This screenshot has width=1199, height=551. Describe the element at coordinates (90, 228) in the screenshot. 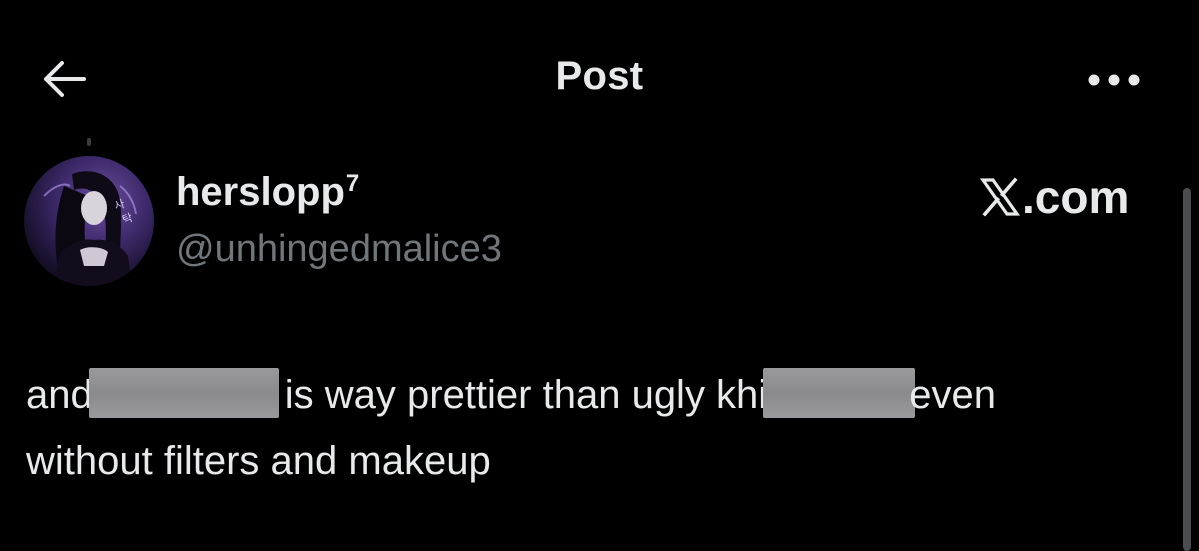

I see `avatar-image: 사 탁` at that location.